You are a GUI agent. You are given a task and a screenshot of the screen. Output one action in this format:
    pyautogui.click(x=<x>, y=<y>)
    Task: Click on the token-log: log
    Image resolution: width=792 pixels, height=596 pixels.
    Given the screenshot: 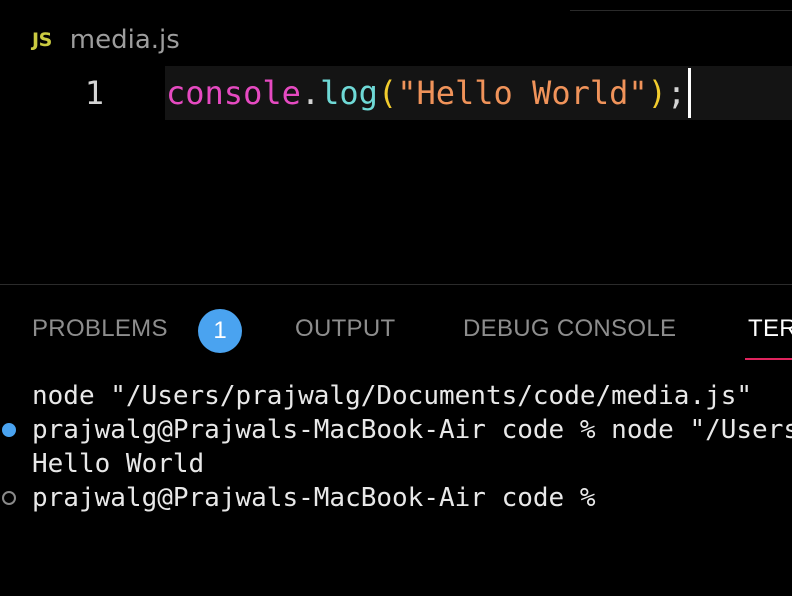 What is the action you would take?
    pyautogui.click(x=349, y=93)
    